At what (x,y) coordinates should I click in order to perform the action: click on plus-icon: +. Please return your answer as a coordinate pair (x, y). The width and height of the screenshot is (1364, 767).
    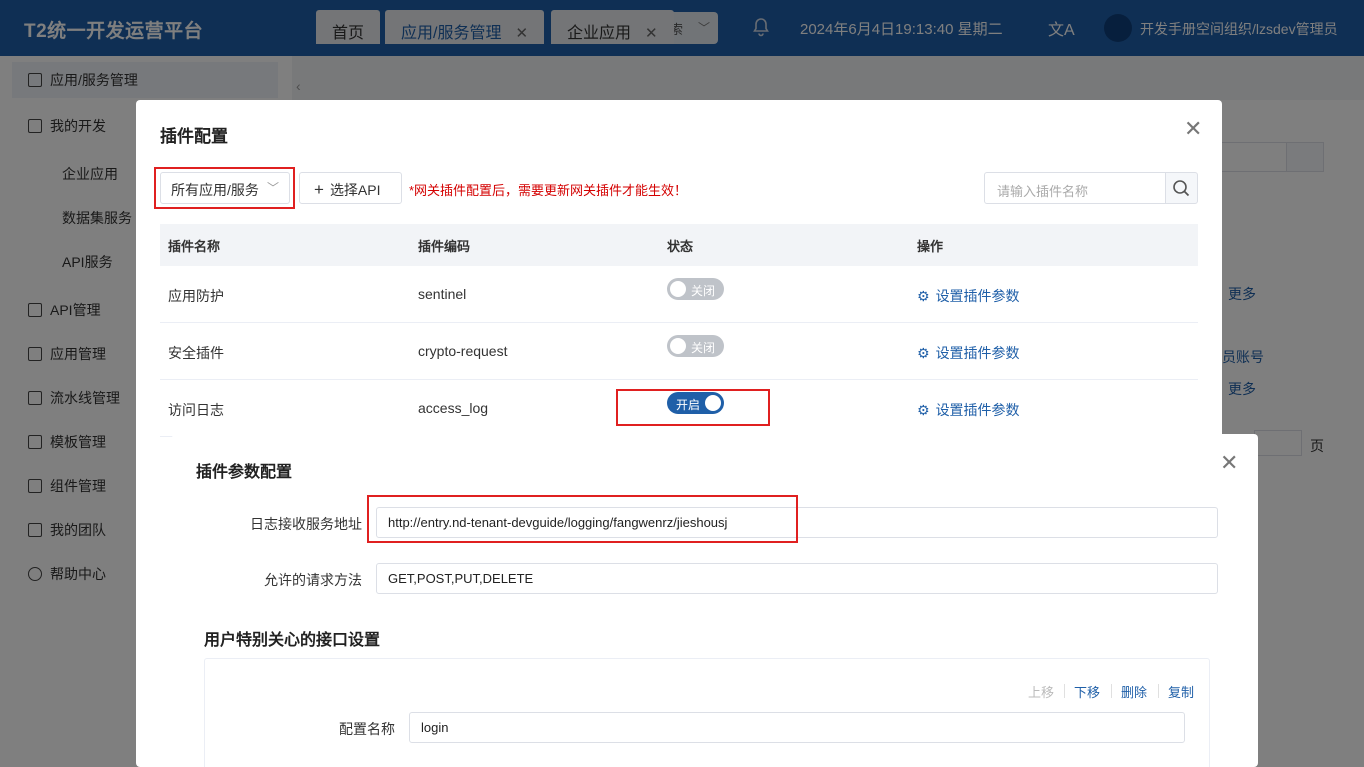
    Looking at the image, I should click on (319, 189).